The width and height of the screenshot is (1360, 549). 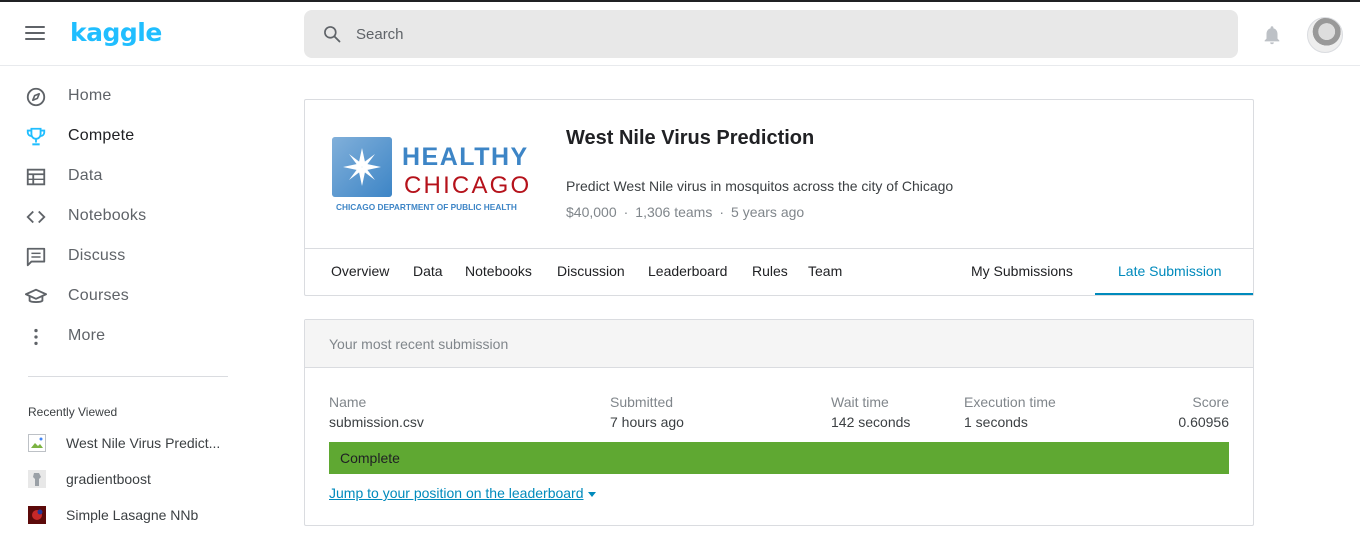 I want to click on column-label: Score, so click(x=1210, y=402).